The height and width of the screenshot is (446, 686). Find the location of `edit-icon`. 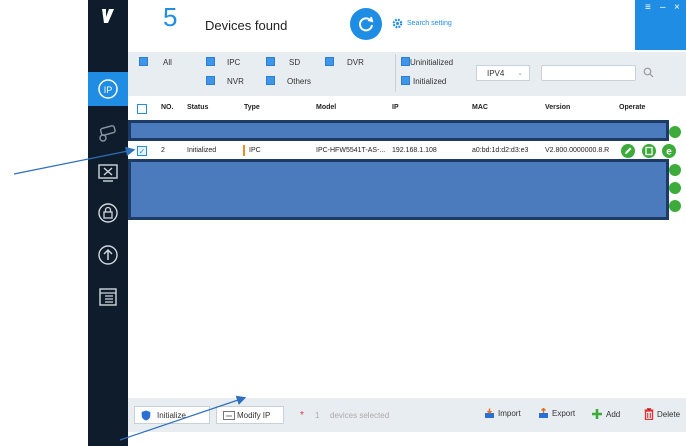

edit-icon is located at coordinates (628, 151).